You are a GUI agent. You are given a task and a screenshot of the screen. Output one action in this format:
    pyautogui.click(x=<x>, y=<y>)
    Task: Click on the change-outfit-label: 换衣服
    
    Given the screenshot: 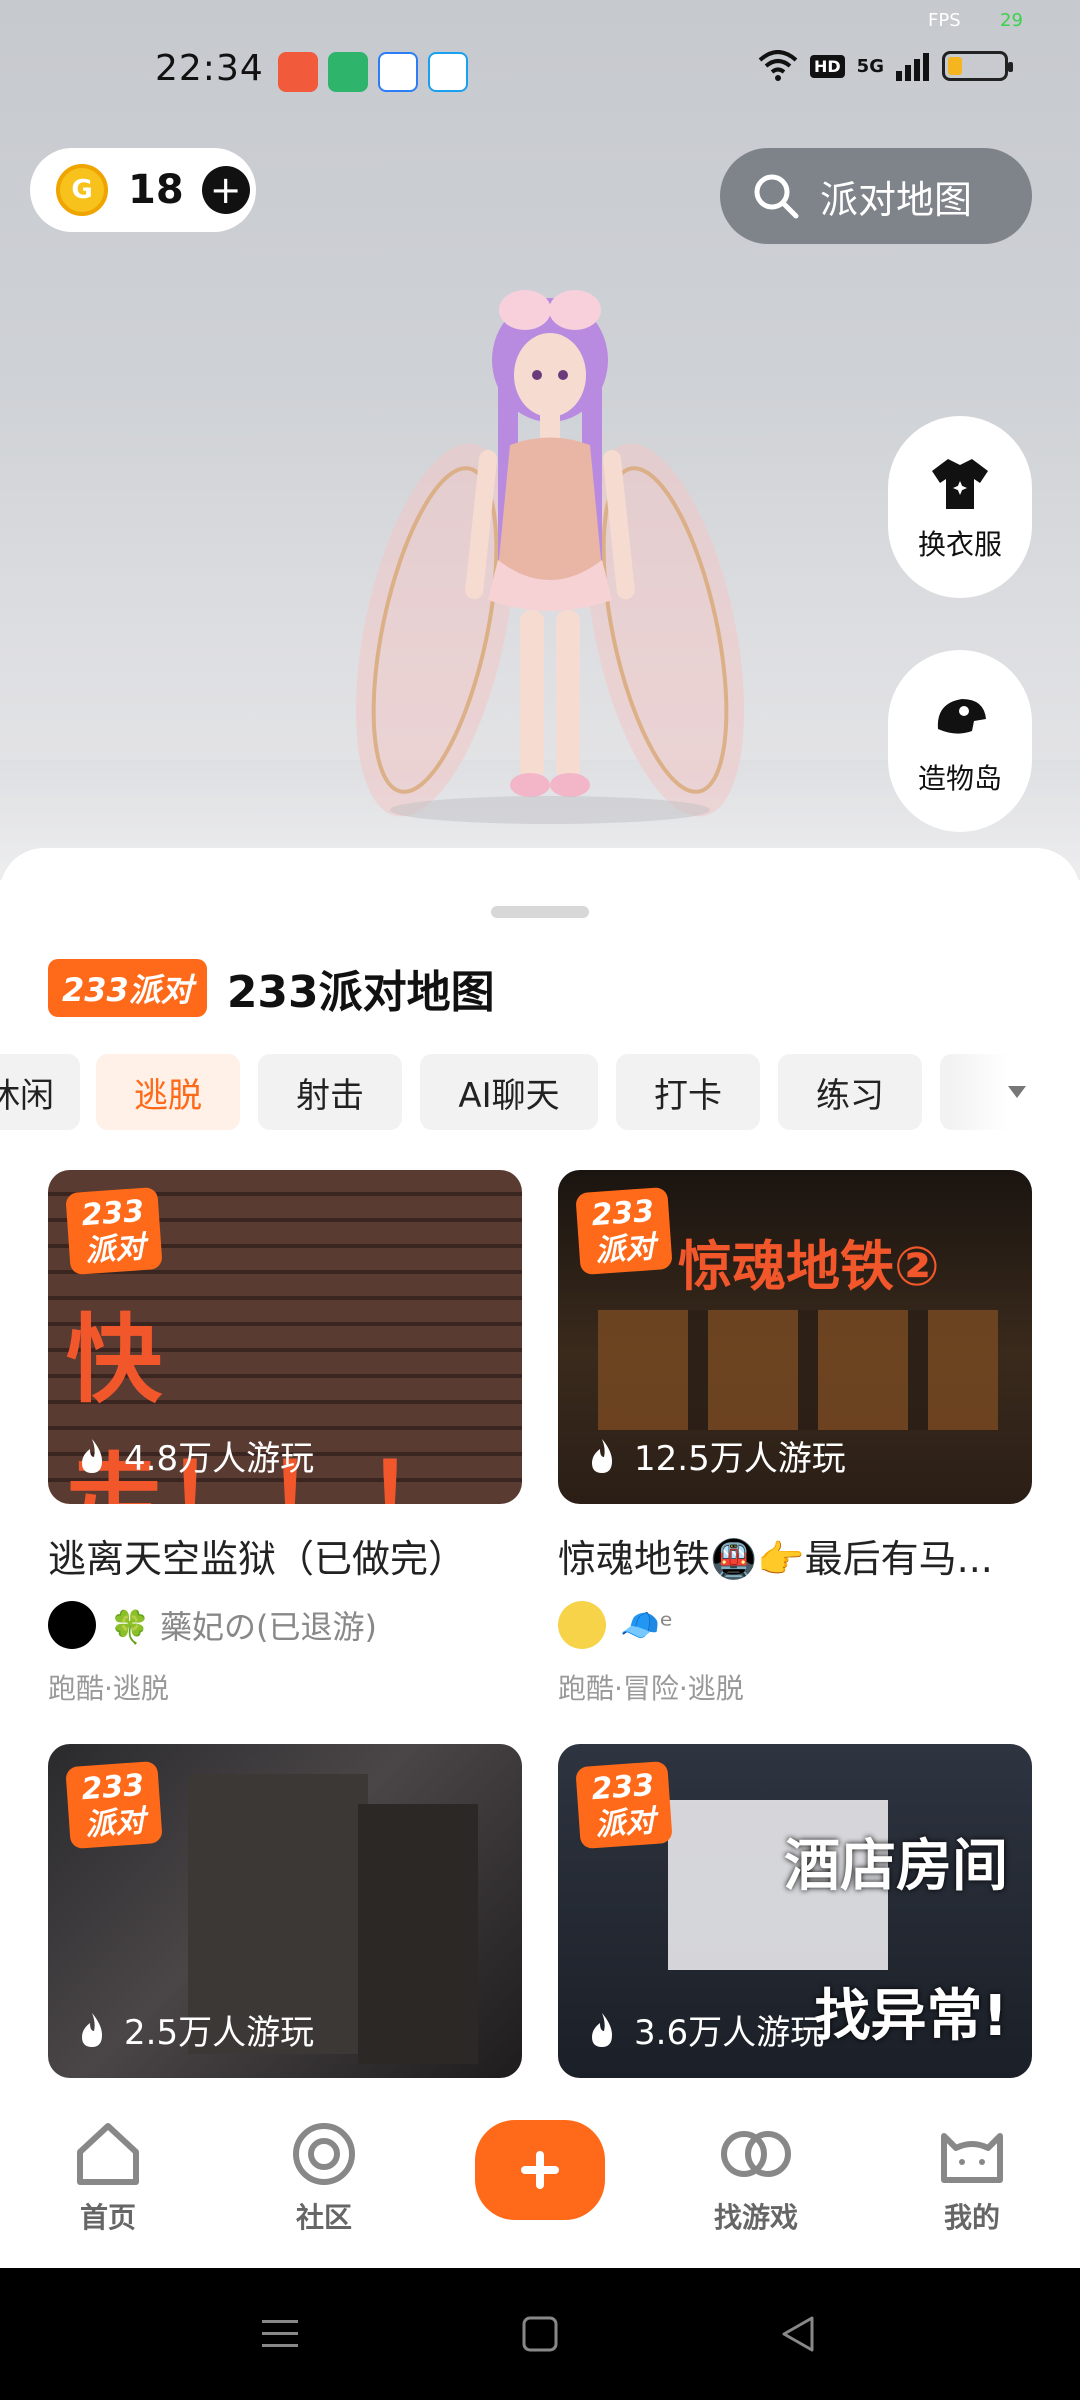 What is the action you would take?
    pyautogui.click(x=959, y=544)
    